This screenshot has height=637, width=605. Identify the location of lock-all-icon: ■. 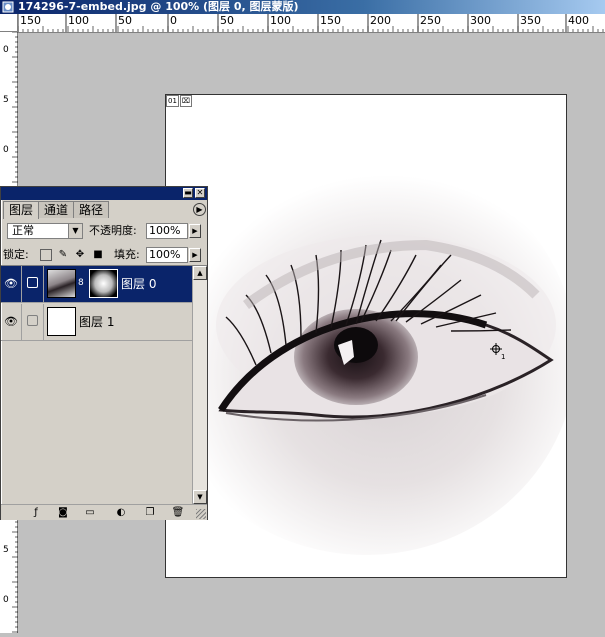
(98, 255).